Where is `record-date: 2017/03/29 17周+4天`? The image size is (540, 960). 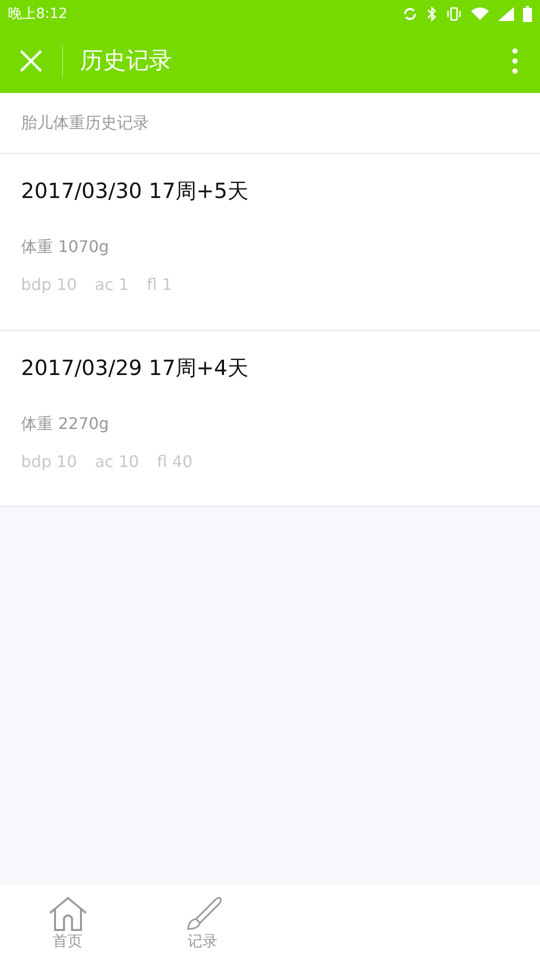
record-date: 2017/03/29 17周+4天 is located at coordinates (135, 368).